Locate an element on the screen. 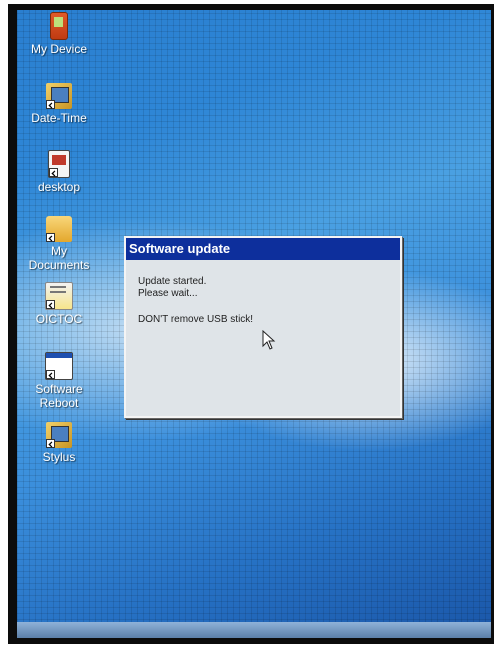  dialog-title: Software update is located at coordinates (263, 249).